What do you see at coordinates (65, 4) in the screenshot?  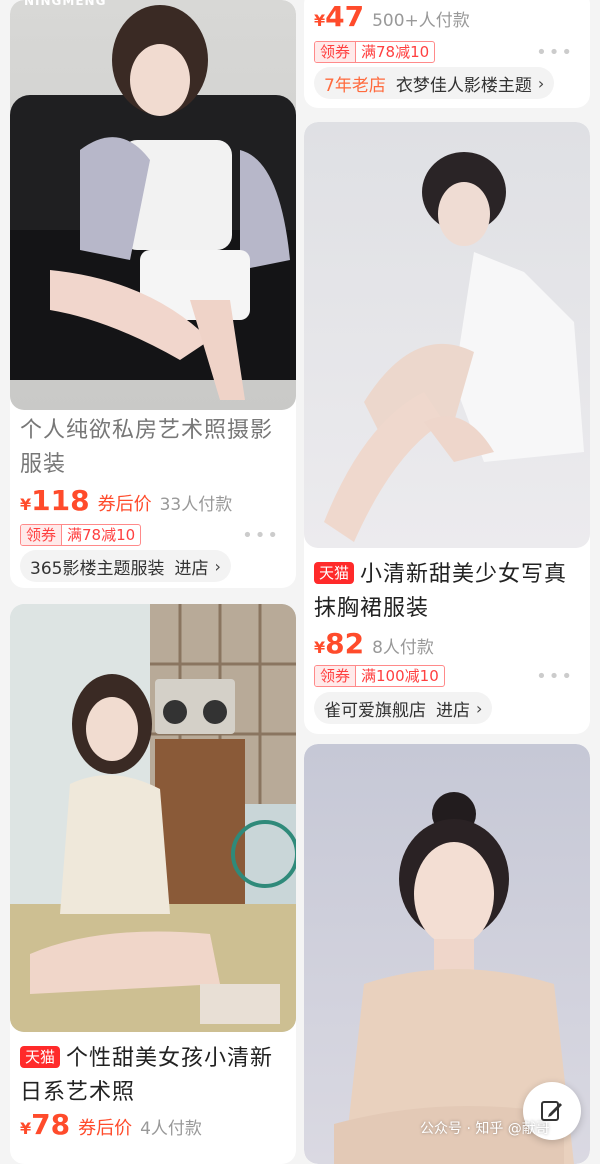 I see `image-brand-text: NINGMENG` at bounding box center [65, 4].